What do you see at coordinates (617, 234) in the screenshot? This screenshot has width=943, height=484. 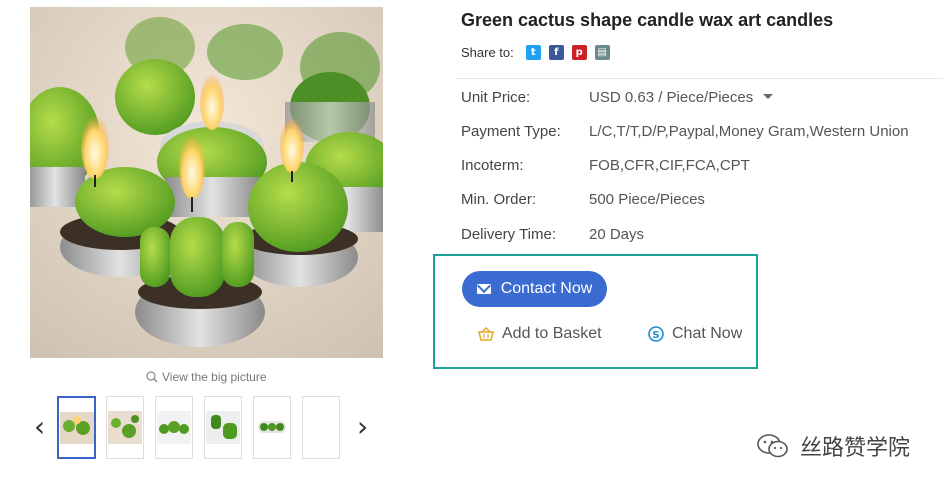 I see `spec-value: 20 Days` at bounding box center [617, 234].